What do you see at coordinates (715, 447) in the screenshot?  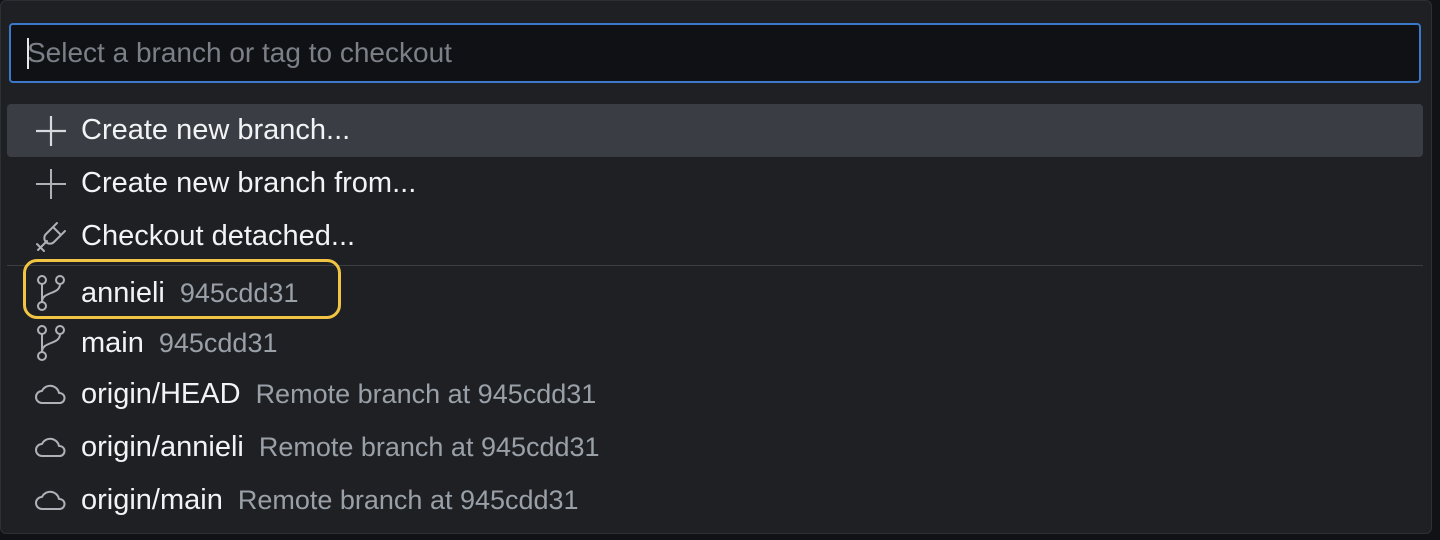 I see `ref-item-origin-annieli: origin/annieli Remote branch at 945cdd31` at bounding box center [715, 447].